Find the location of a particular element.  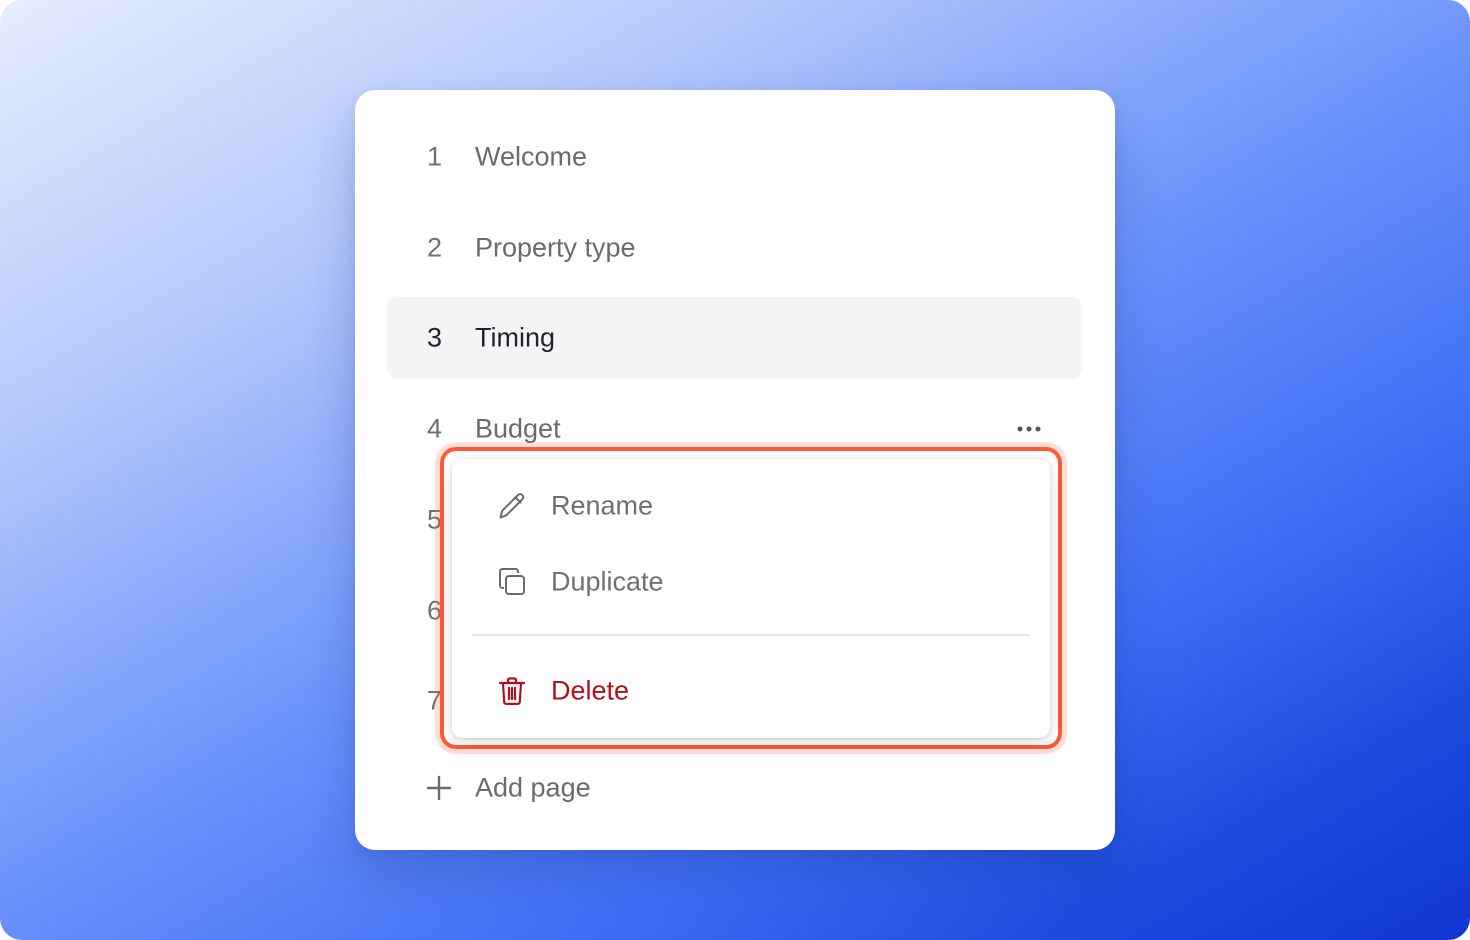

menu-divider is located at coordinates (751, 635).